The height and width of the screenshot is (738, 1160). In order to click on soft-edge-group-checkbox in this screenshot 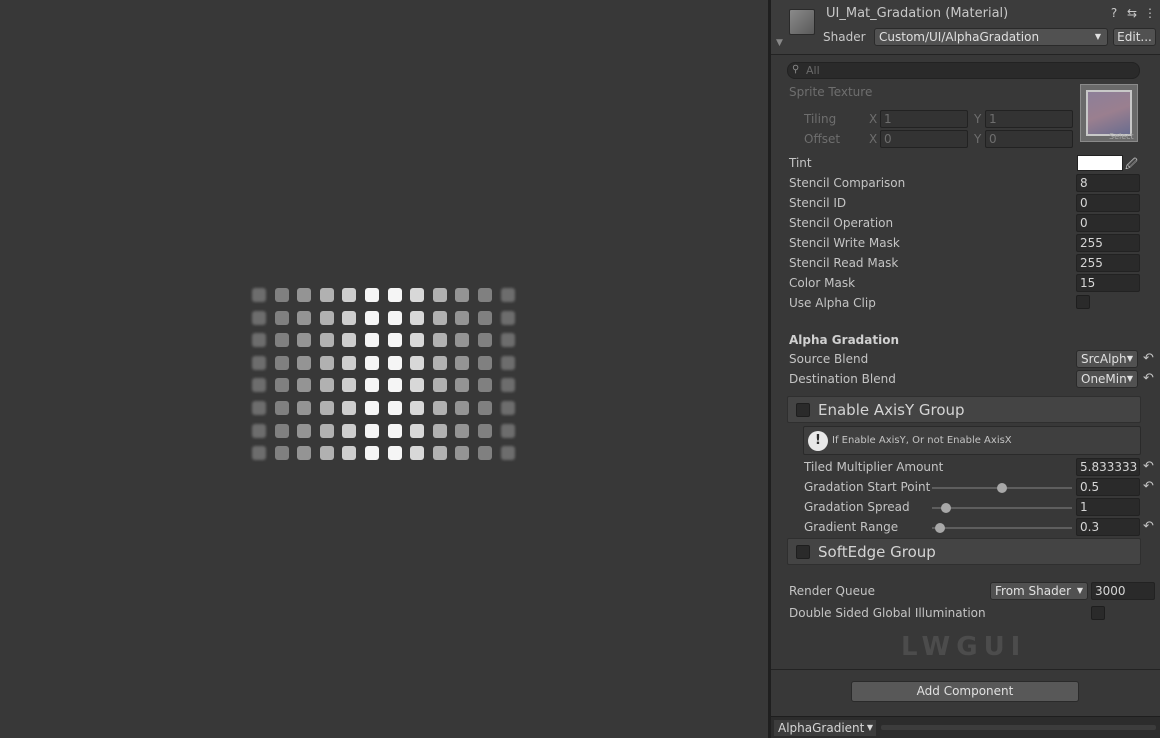, I will do `click(803, 552)`.